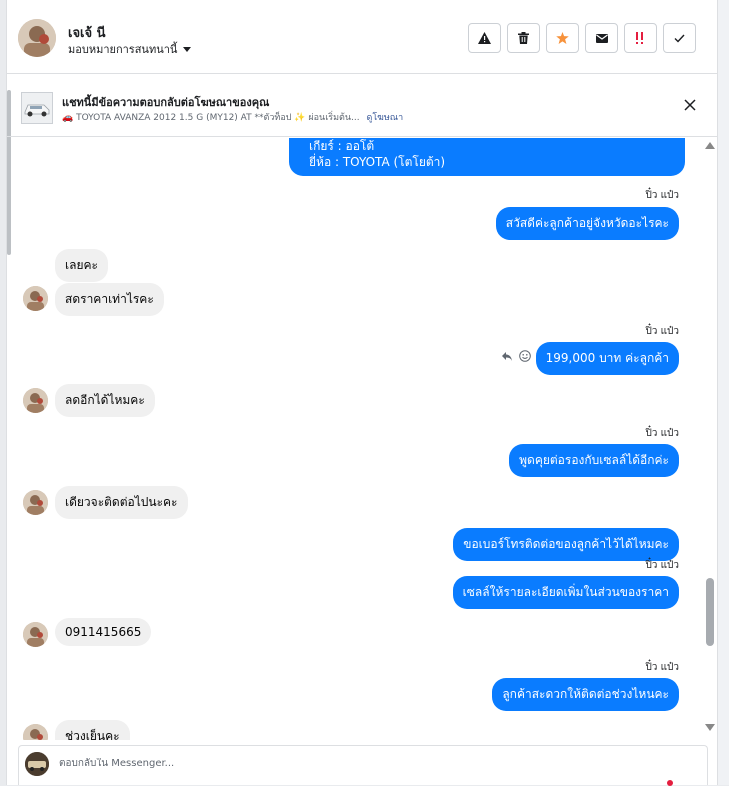  I want to click on check-icon, so click(679, 38).